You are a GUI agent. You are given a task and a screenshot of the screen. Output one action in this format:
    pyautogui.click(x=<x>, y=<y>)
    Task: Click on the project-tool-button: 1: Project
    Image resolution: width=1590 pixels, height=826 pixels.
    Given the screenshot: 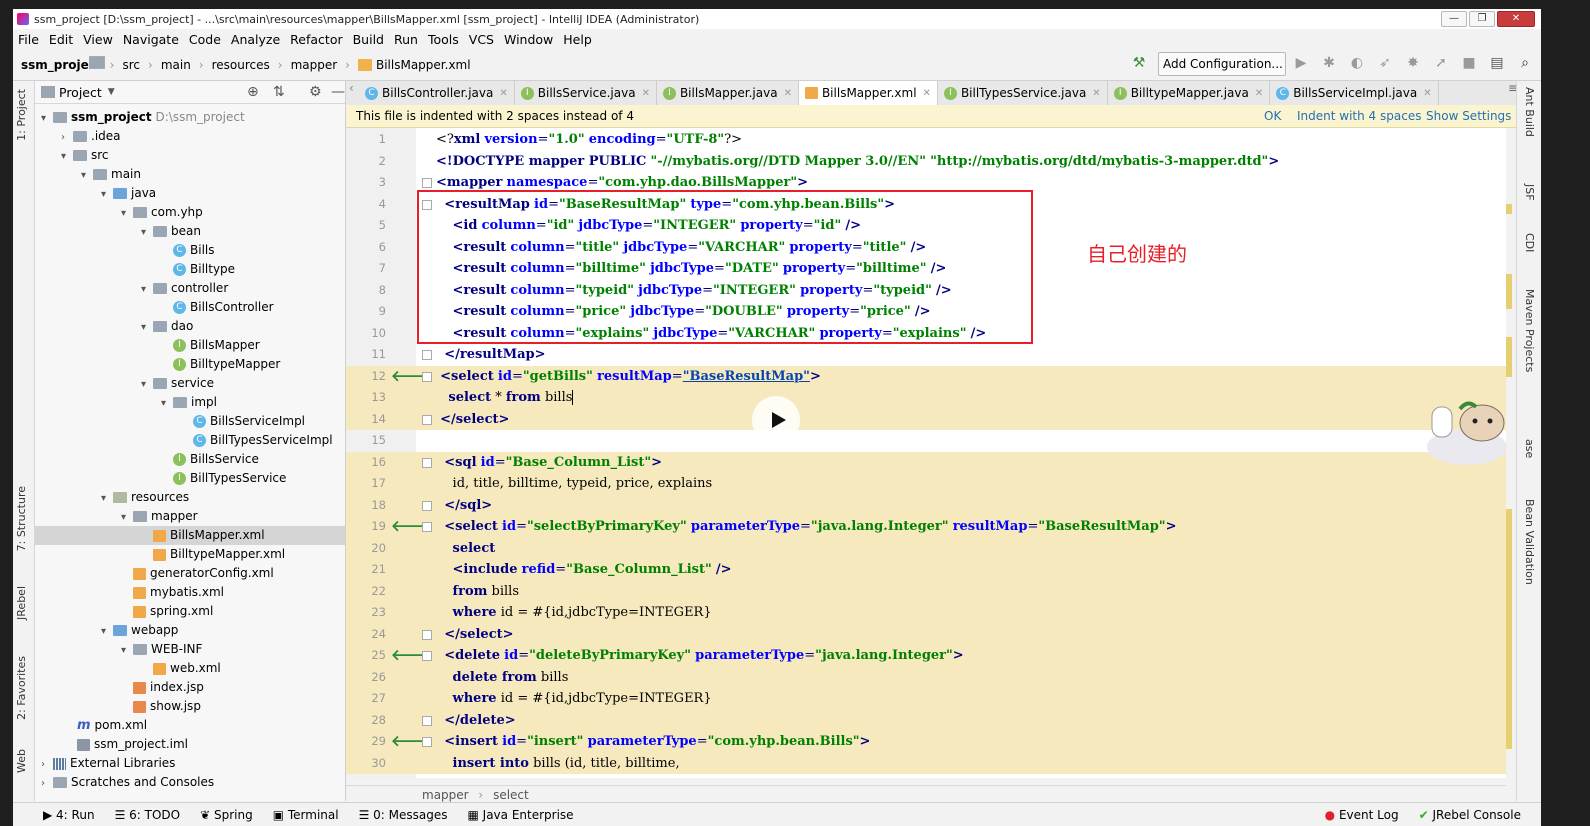 What is the action you would take?
    pyautogui.click(x=21, y=115)
    